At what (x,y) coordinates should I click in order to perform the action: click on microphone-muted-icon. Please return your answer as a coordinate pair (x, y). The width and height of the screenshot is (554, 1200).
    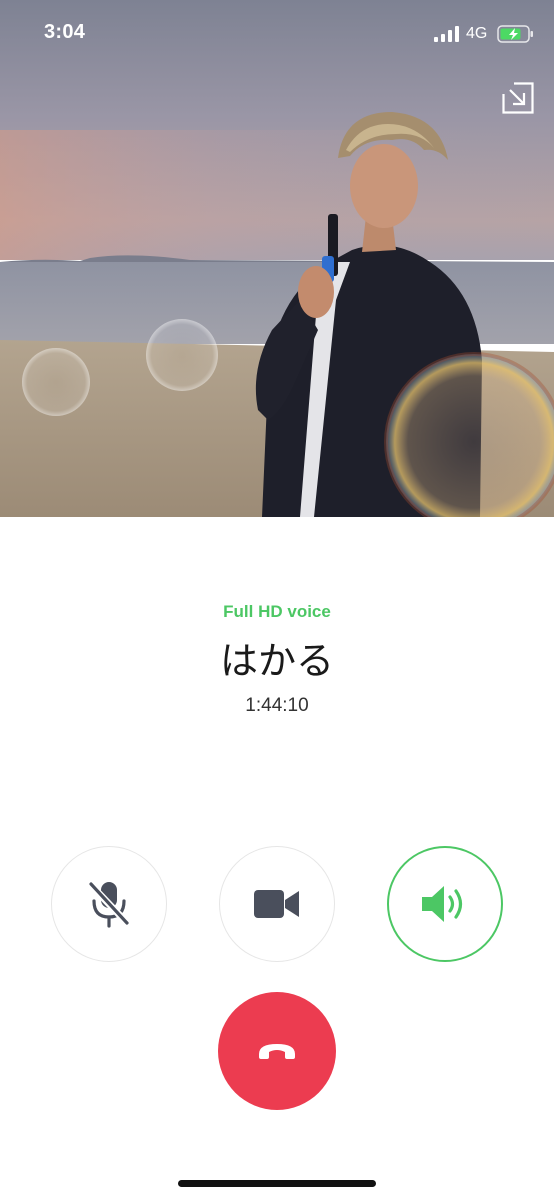
    Looking at the image, I should click on (109, 904).